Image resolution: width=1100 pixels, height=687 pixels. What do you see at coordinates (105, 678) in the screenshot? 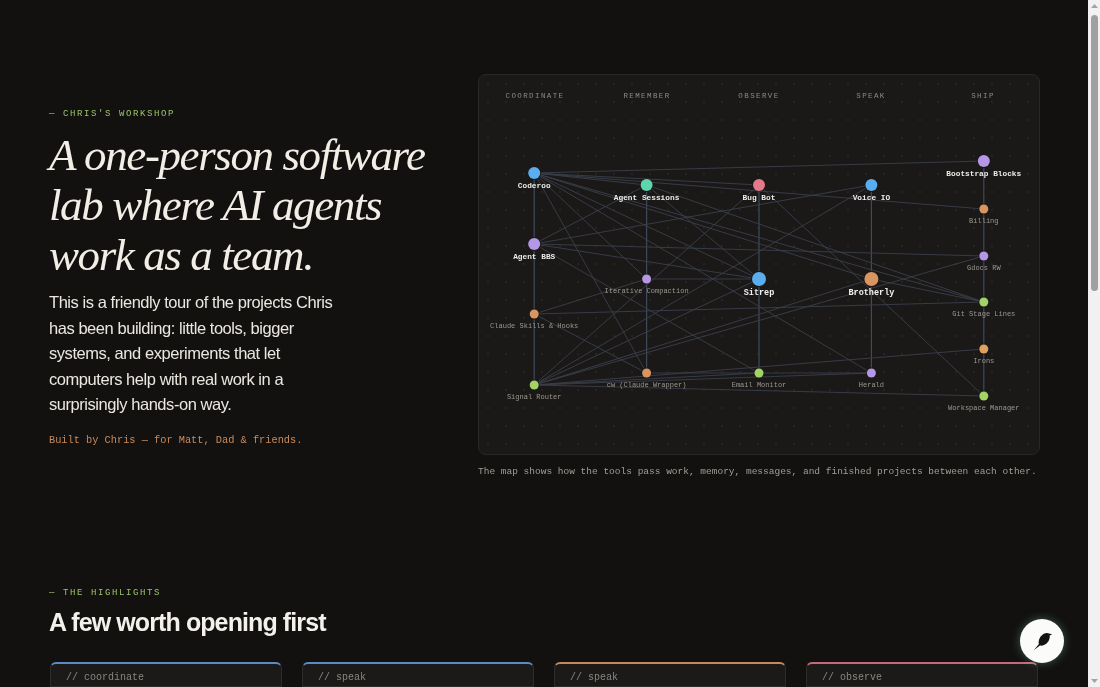
I see `card-category: // coordinate` at bounding box center [105, 678].